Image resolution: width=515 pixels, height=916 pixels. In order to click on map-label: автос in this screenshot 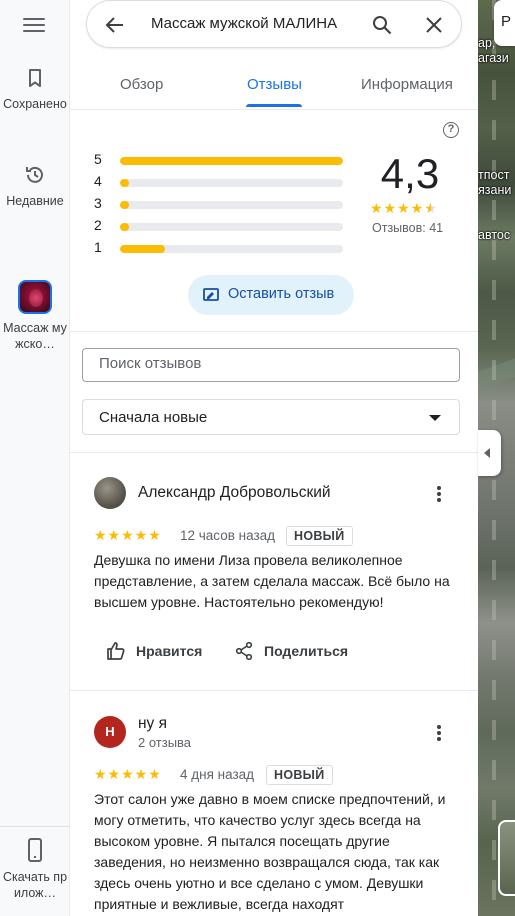, I will do `click(494, 235)`.